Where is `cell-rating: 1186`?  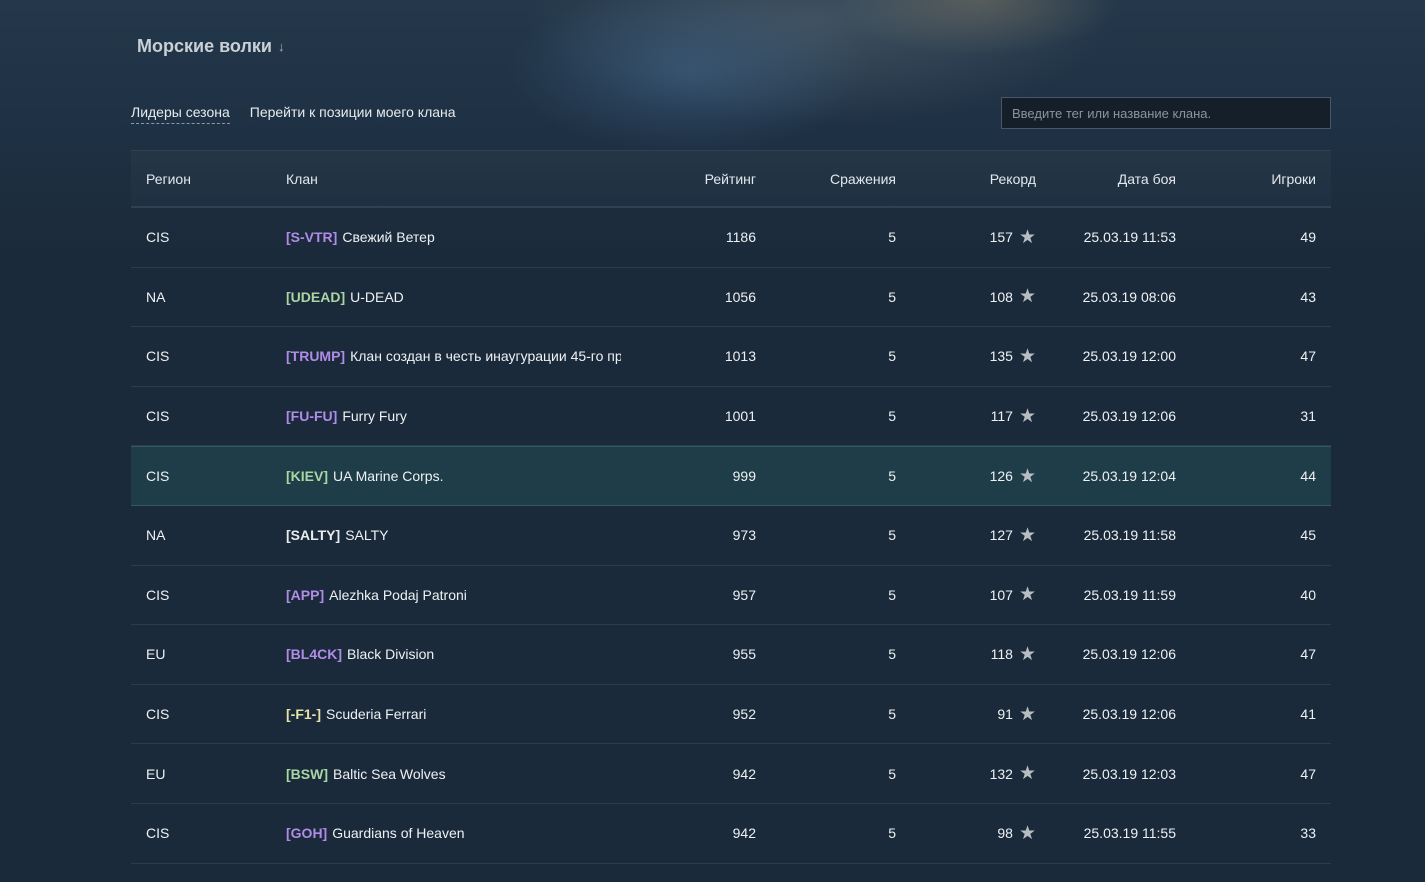 cell-rating: 1186 is located at coordinates (740, 237).